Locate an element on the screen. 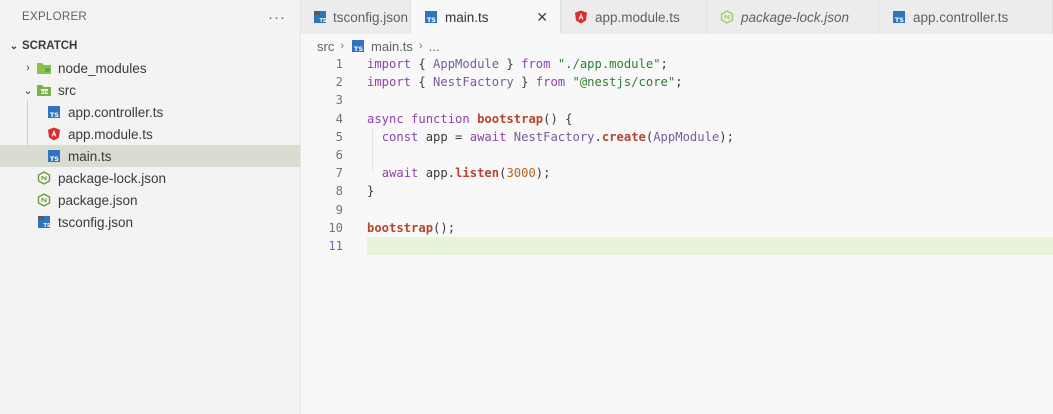  line-number: 2 is located at coordinates (339, 82).